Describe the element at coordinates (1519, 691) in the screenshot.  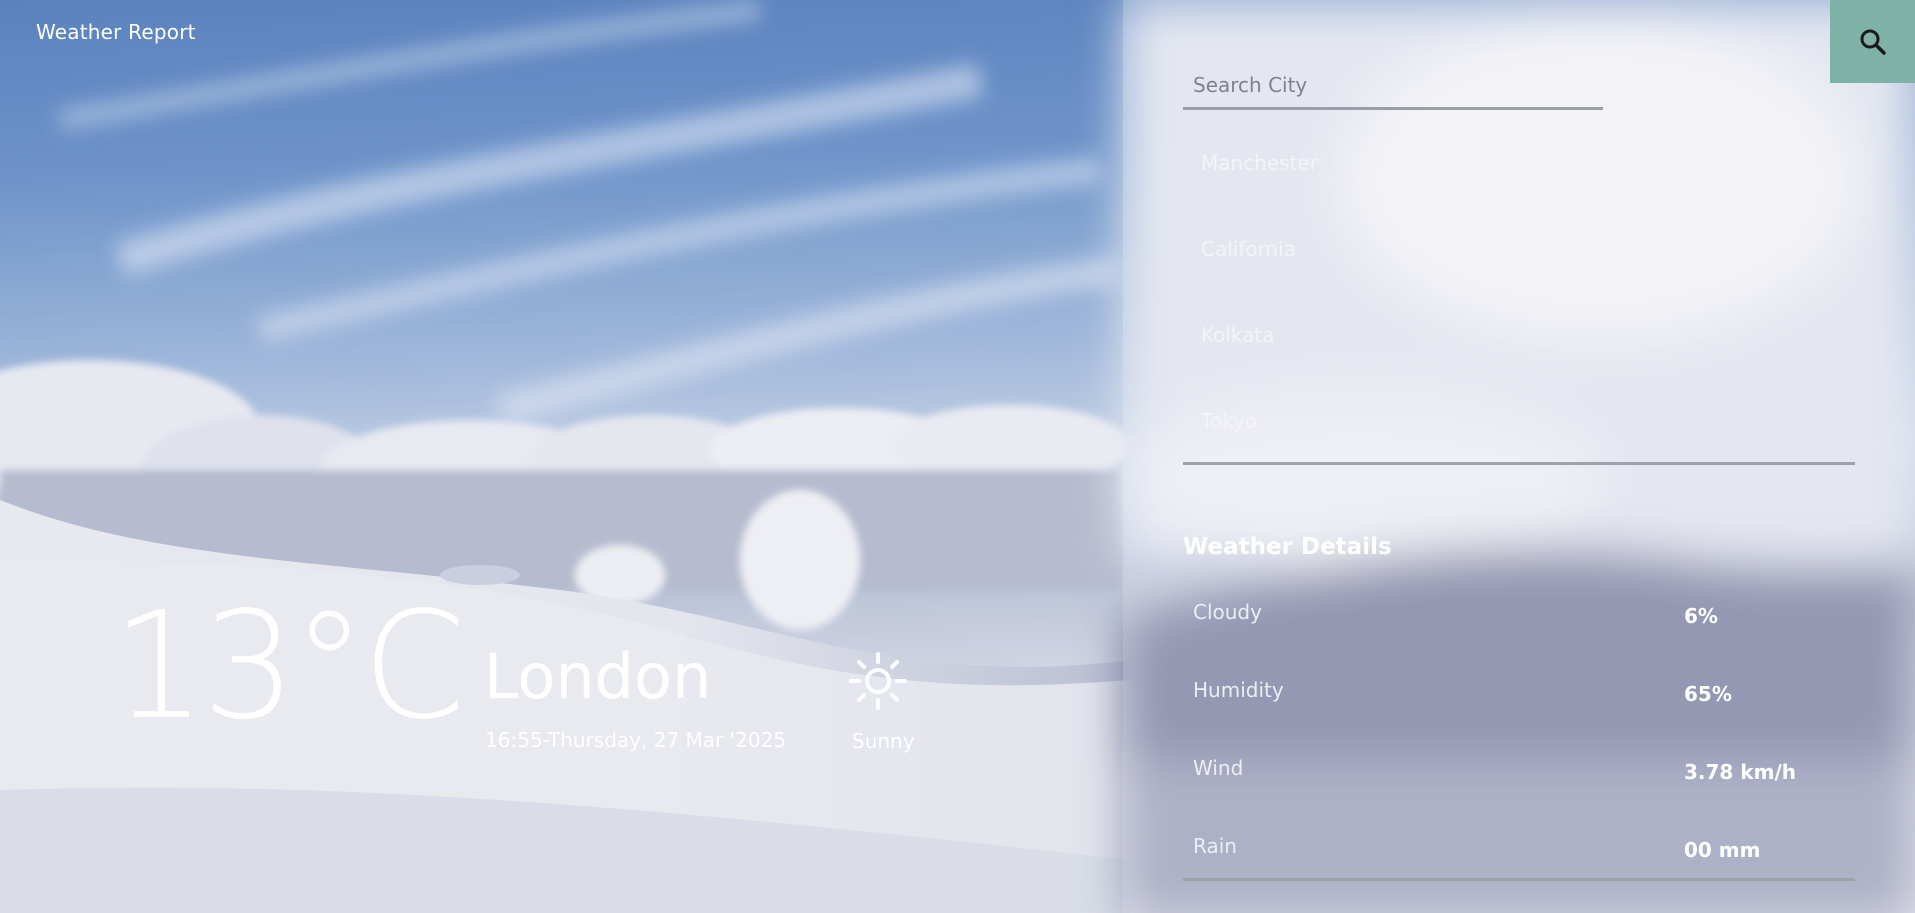
I see `detail-row-humidity: Humidity 65%` at that location.